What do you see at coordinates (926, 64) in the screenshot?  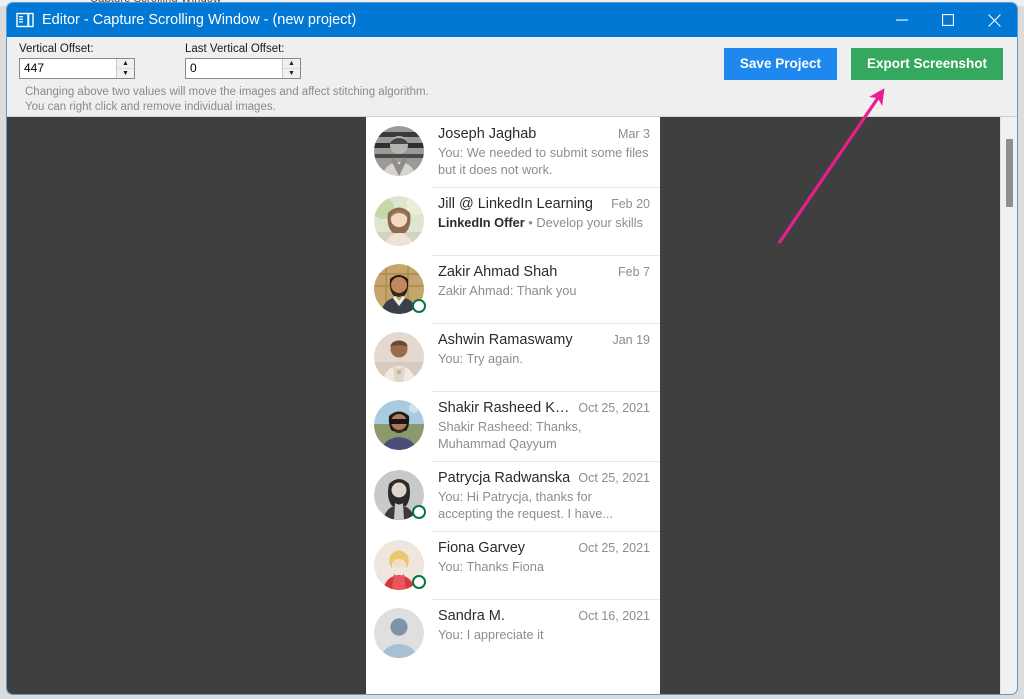 I see `export-screenshot-button: Export Screenshot` at bounding box center [926, 64].